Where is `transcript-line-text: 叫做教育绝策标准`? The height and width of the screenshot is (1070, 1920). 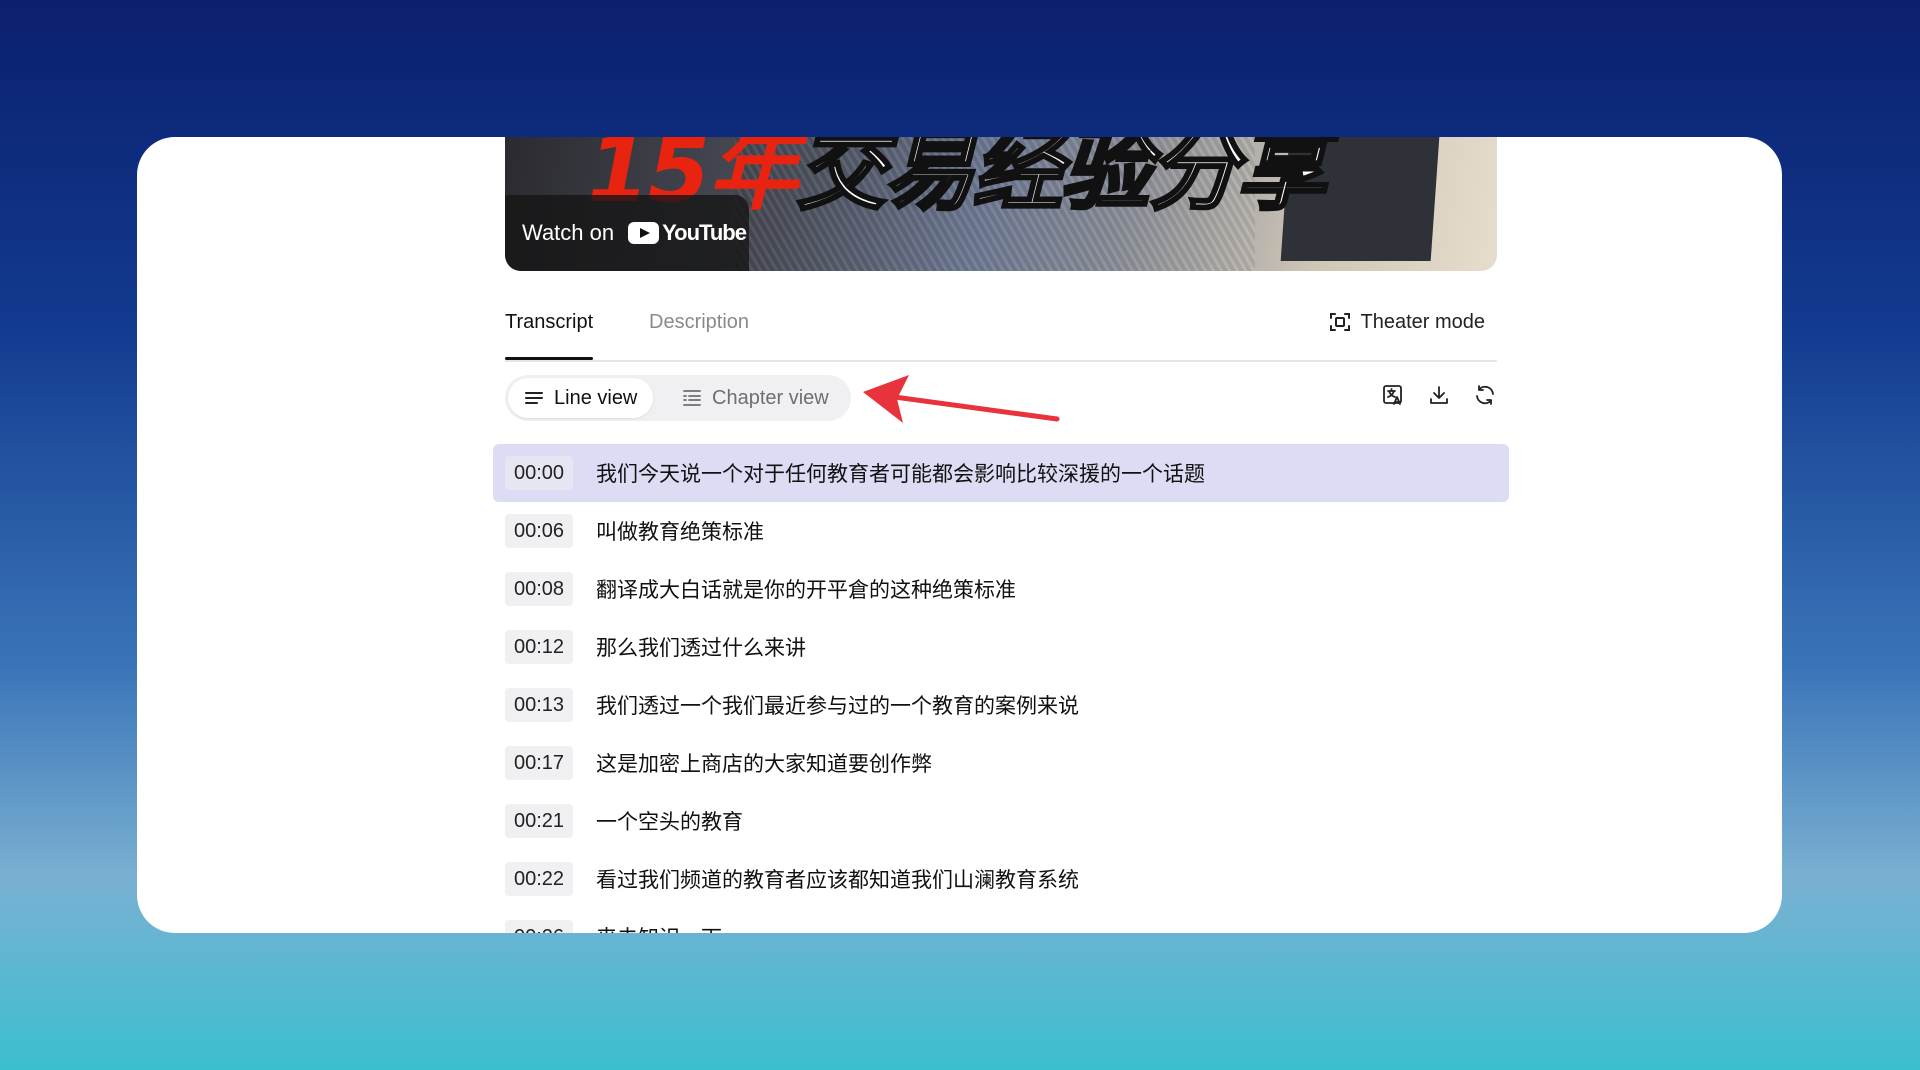 transcript-line-text: 叫做教育绝策标准 is located at coordinates (680, 532).